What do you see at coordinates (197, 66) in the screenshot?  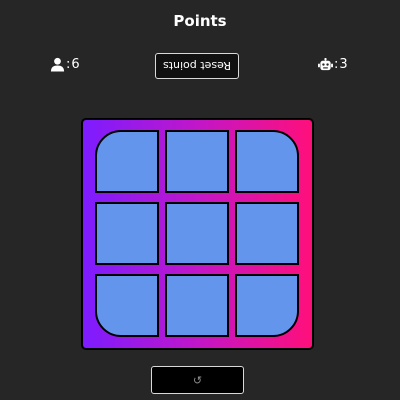 I see `reset-points-button: Reset points` at bounding box center [197, 66].